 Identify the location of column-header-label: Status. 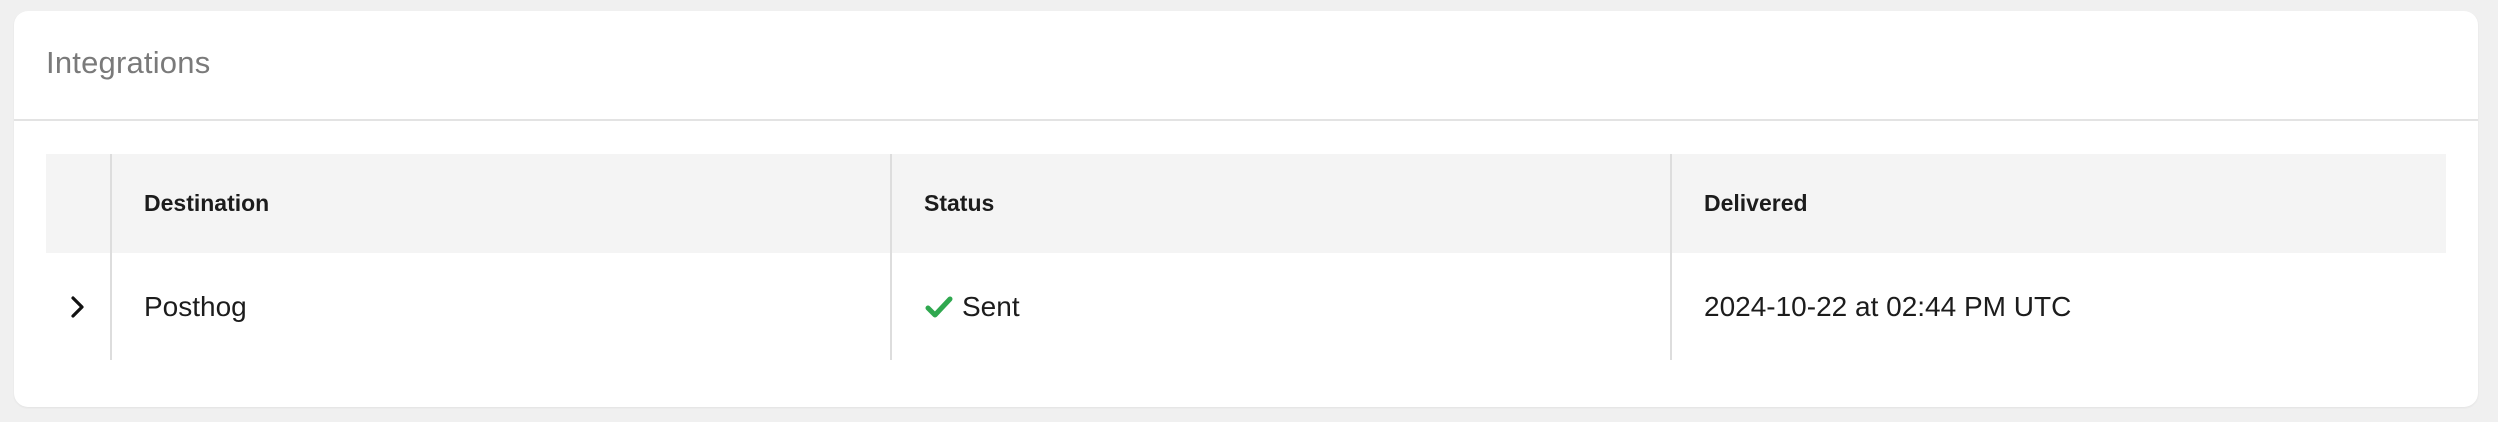
(959, 203).